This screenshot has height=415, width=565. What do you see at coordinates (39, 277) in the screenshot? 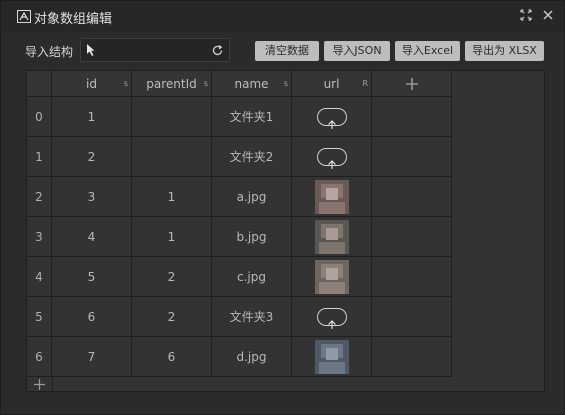
I see `row-index: 4` at bounding box center [39, 277].